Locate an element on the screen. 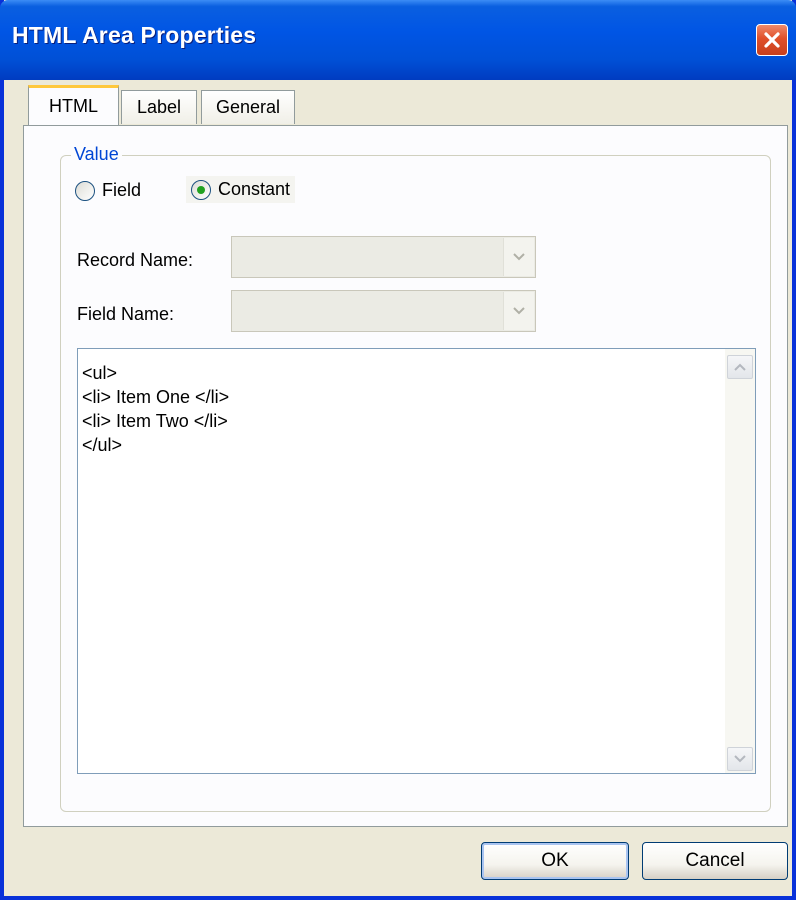 This screenshot has height=900, width=796. tab-label: Label is located at coordinates (159, 107).